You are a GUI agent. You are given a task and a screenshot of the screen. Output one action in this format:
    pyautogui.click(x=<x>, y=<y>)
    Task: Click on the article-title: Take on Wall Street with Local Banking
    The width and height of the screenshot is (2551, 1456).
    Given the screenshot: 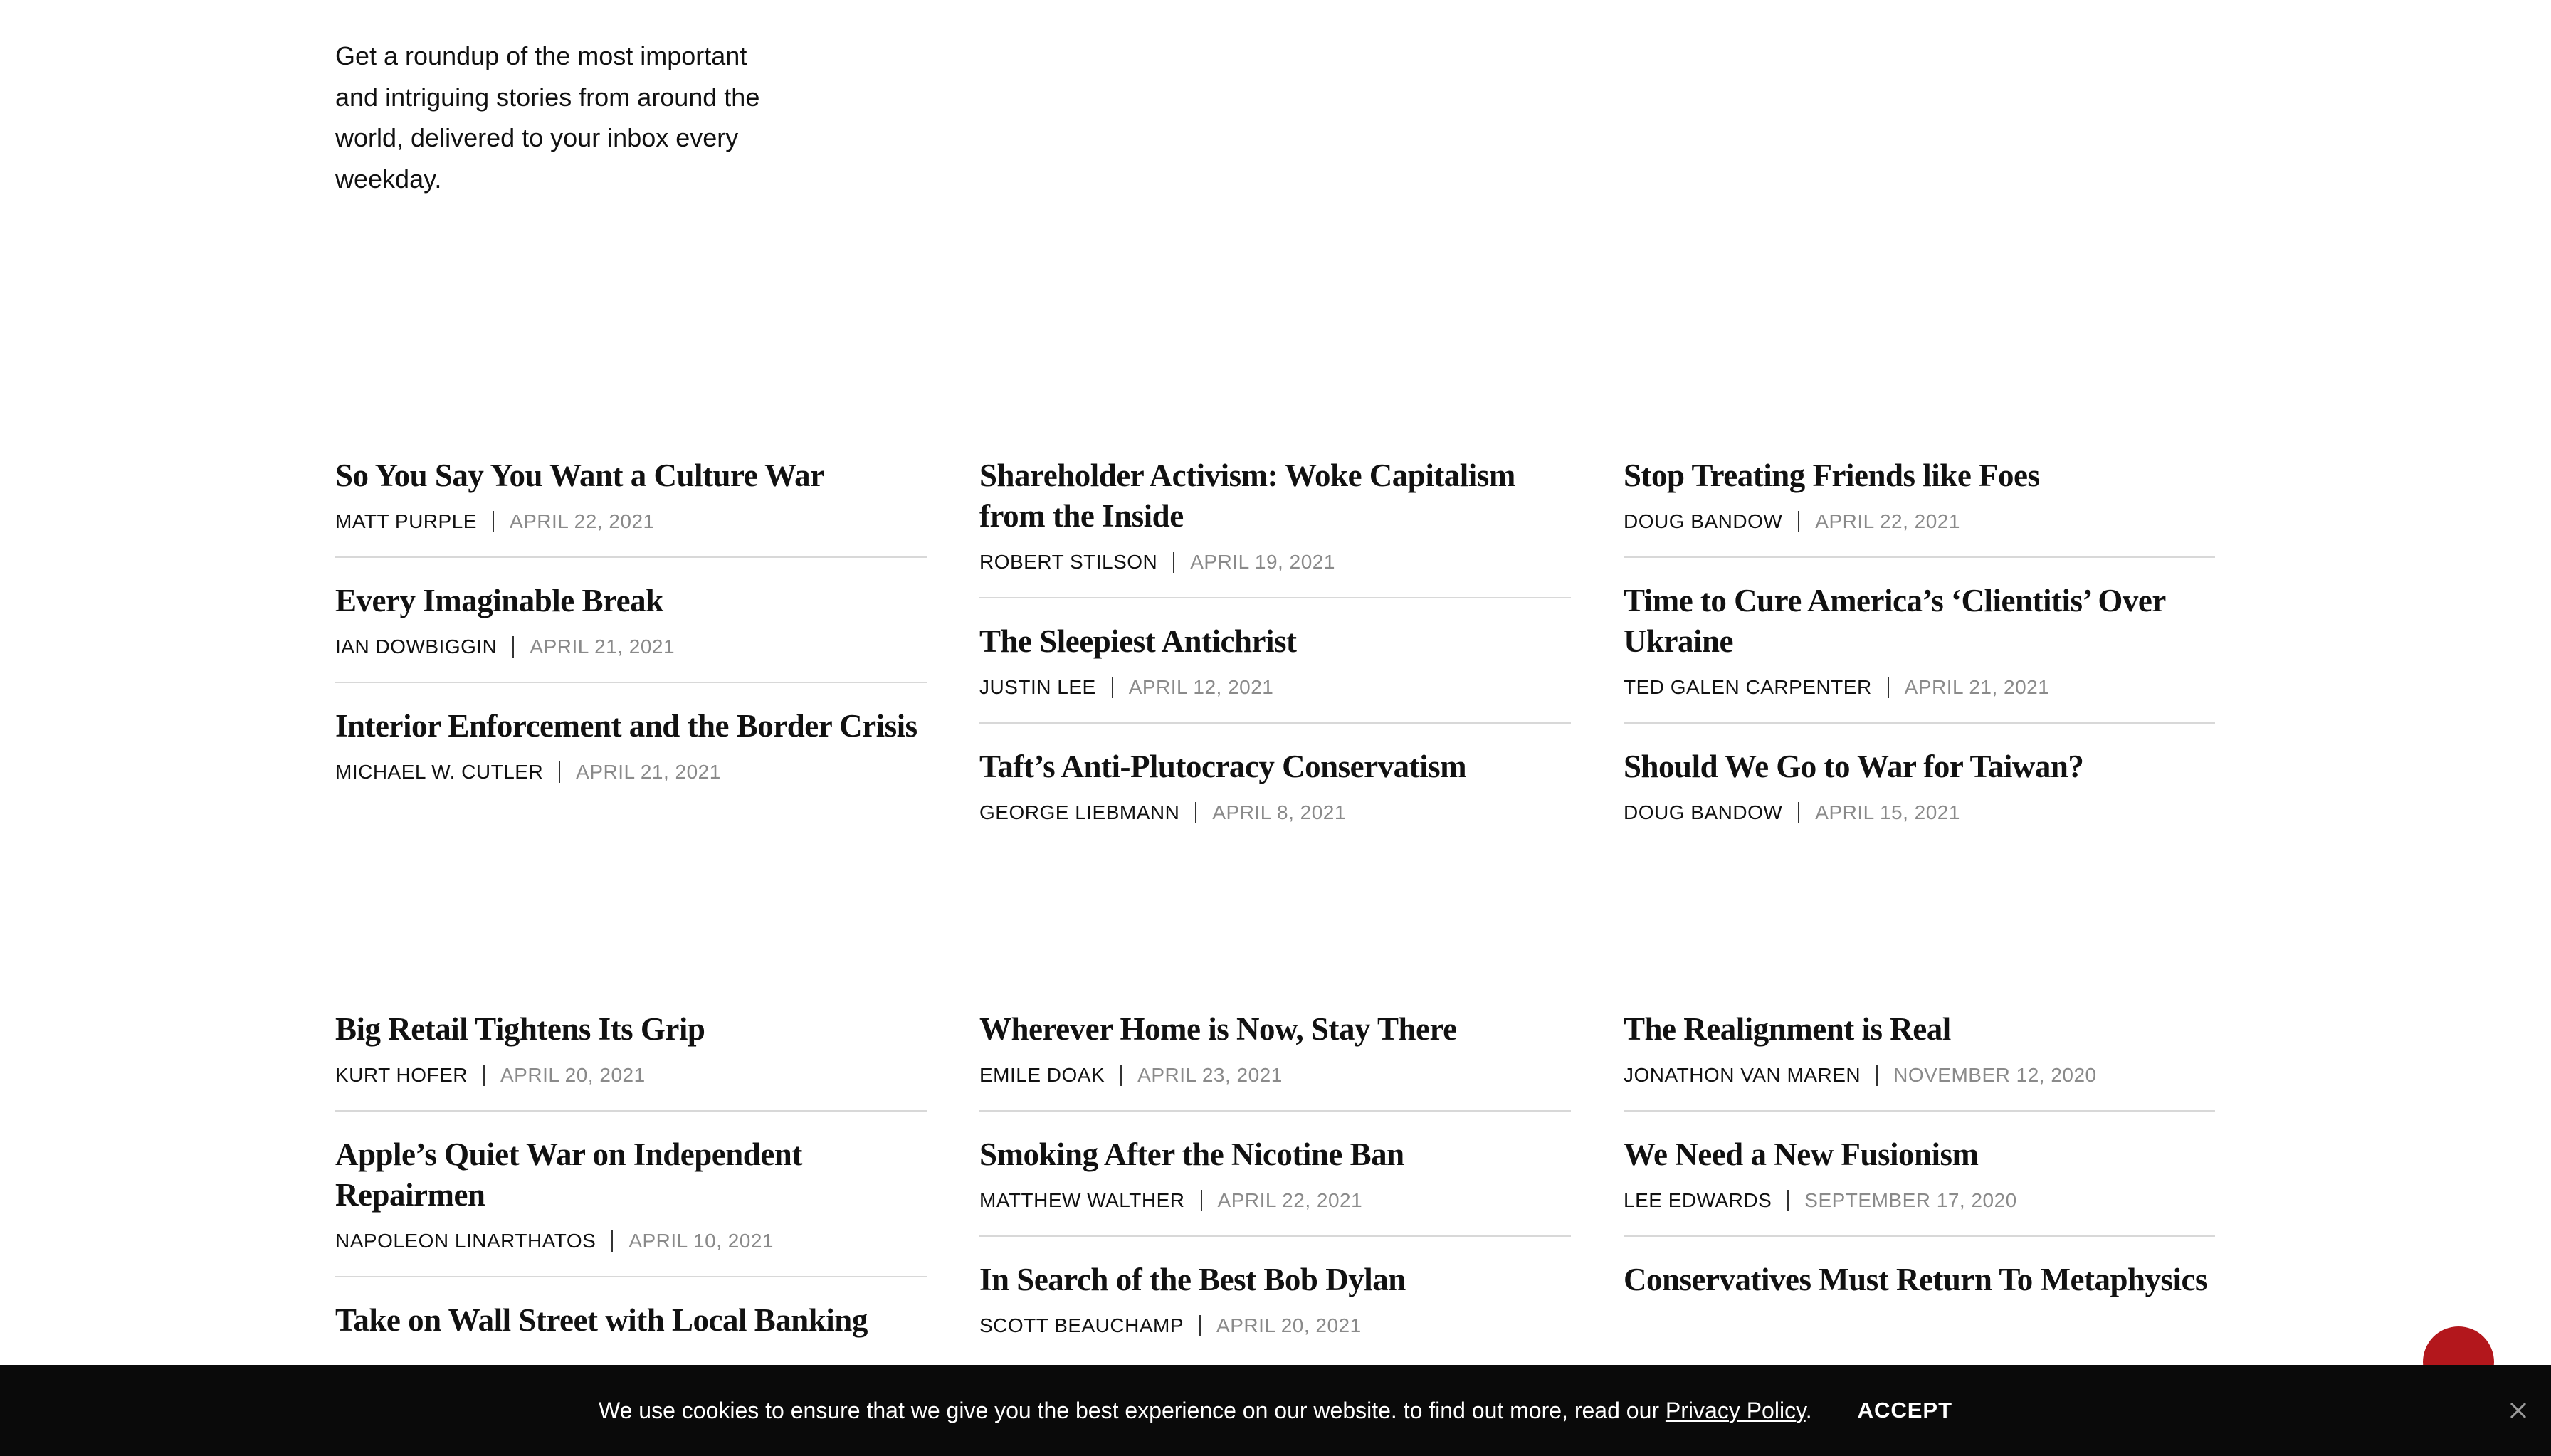 What is the action you would take?
    pyautogui.click(x=631, y=1320)
    